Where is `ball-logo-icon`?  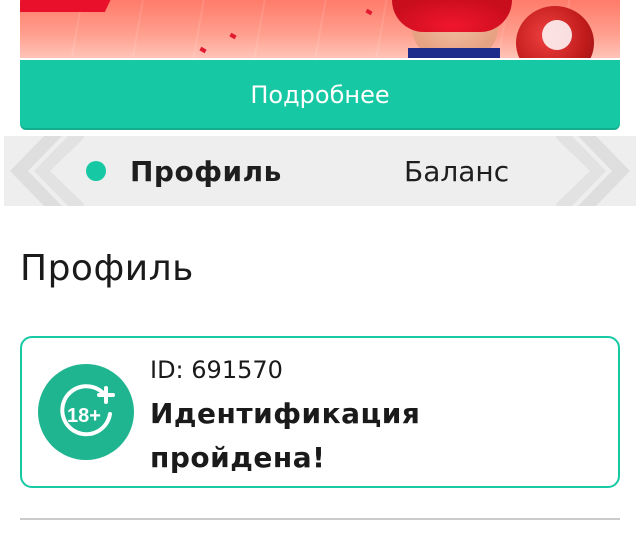 ball-logo-icon is located at coordinates (557, 35).